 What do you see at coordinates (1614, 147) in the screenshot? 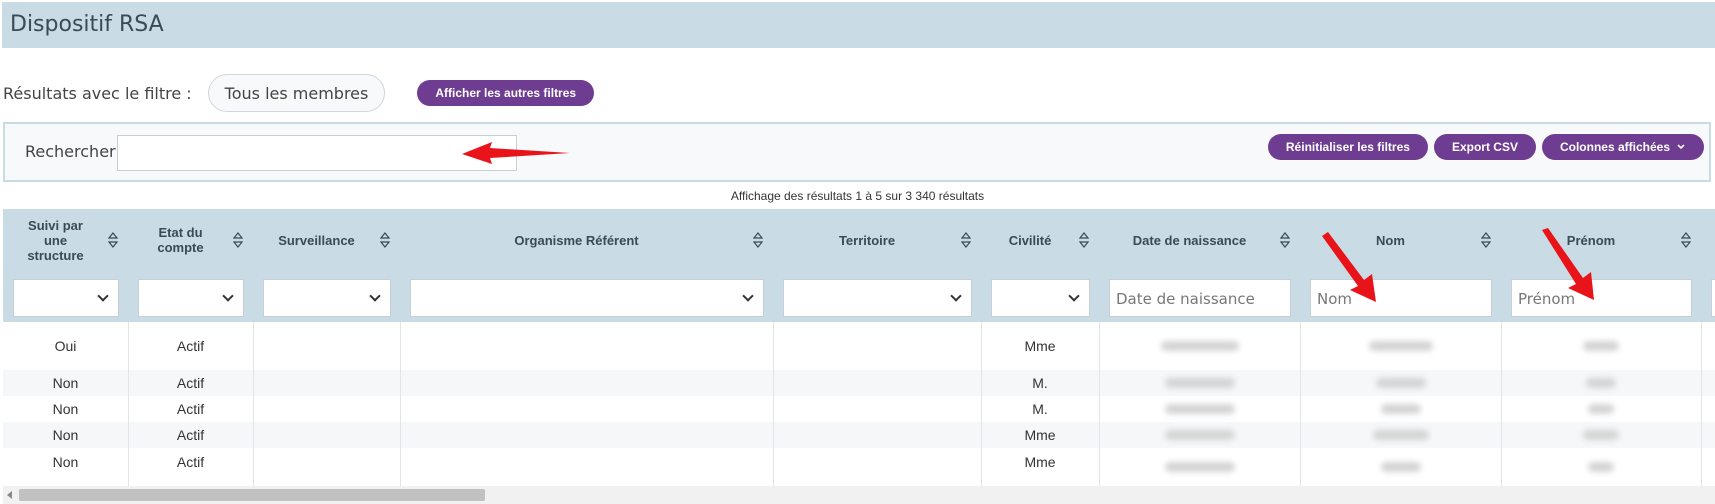
I see `columns-button-label: Colonnes affichées` at bounding box center [1614, 147].